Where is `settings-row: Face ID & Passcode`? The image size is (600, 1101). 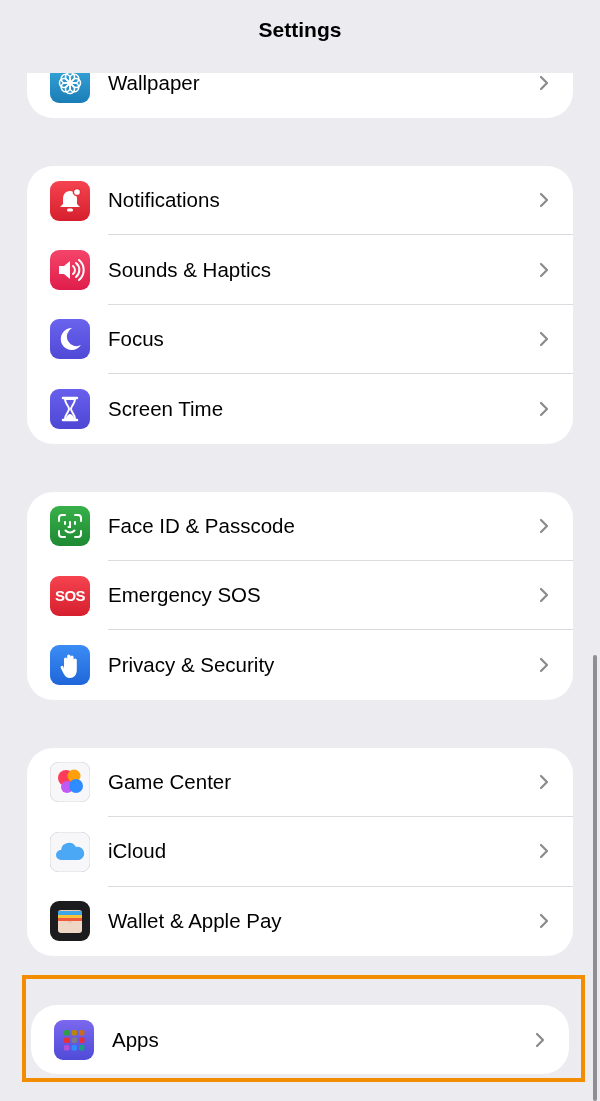 settings-row: Face ID & Passcode is located at coordinates (300, 526).